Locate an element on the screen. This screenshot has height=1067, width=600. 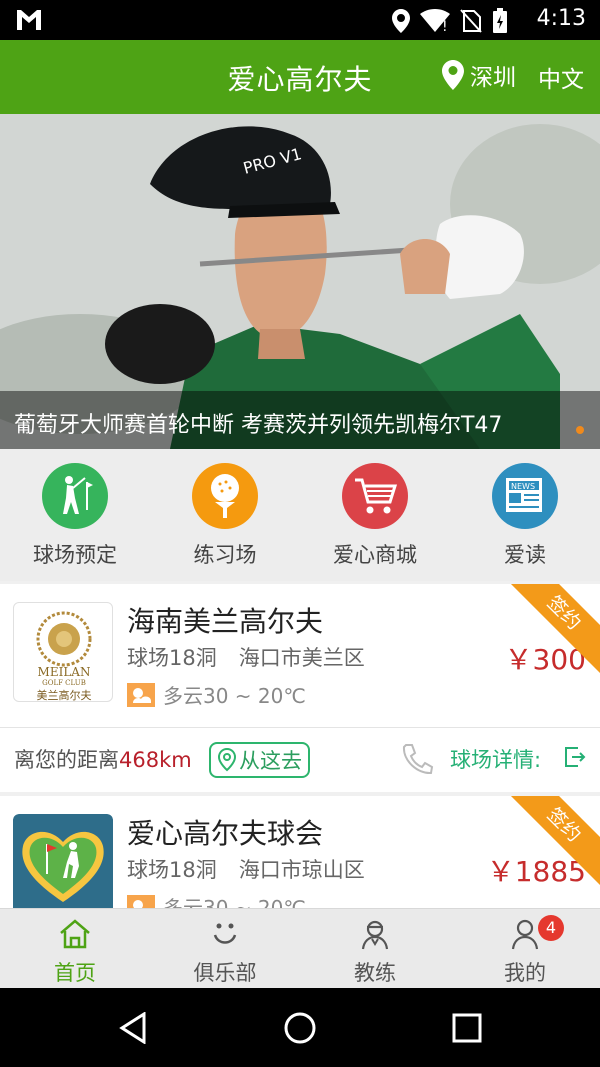
tab-me: 我的 4 is located at coordinates (525, 948).